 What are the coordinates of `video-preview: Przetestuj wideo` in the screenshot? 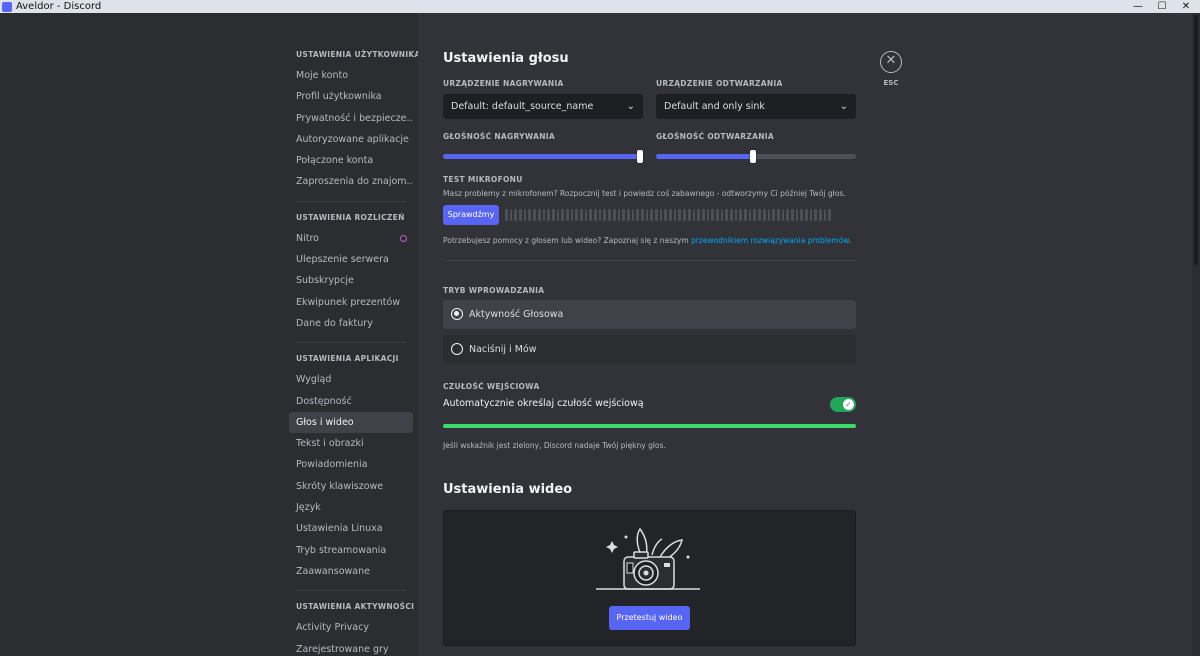 It's located at (649, 578).